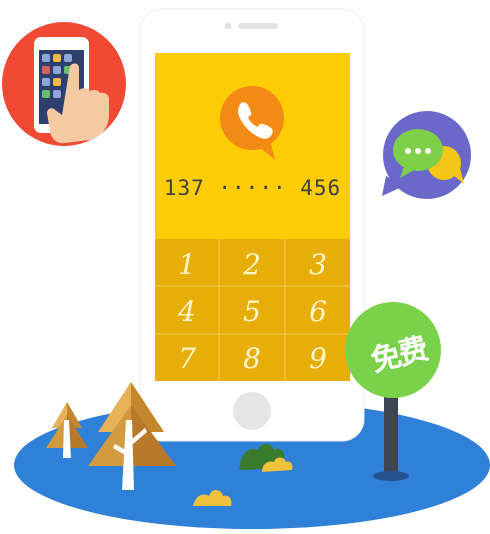 This screenshot has height=534, width=490. I want to click on keypad-key-2: 2, so click(252, 264).